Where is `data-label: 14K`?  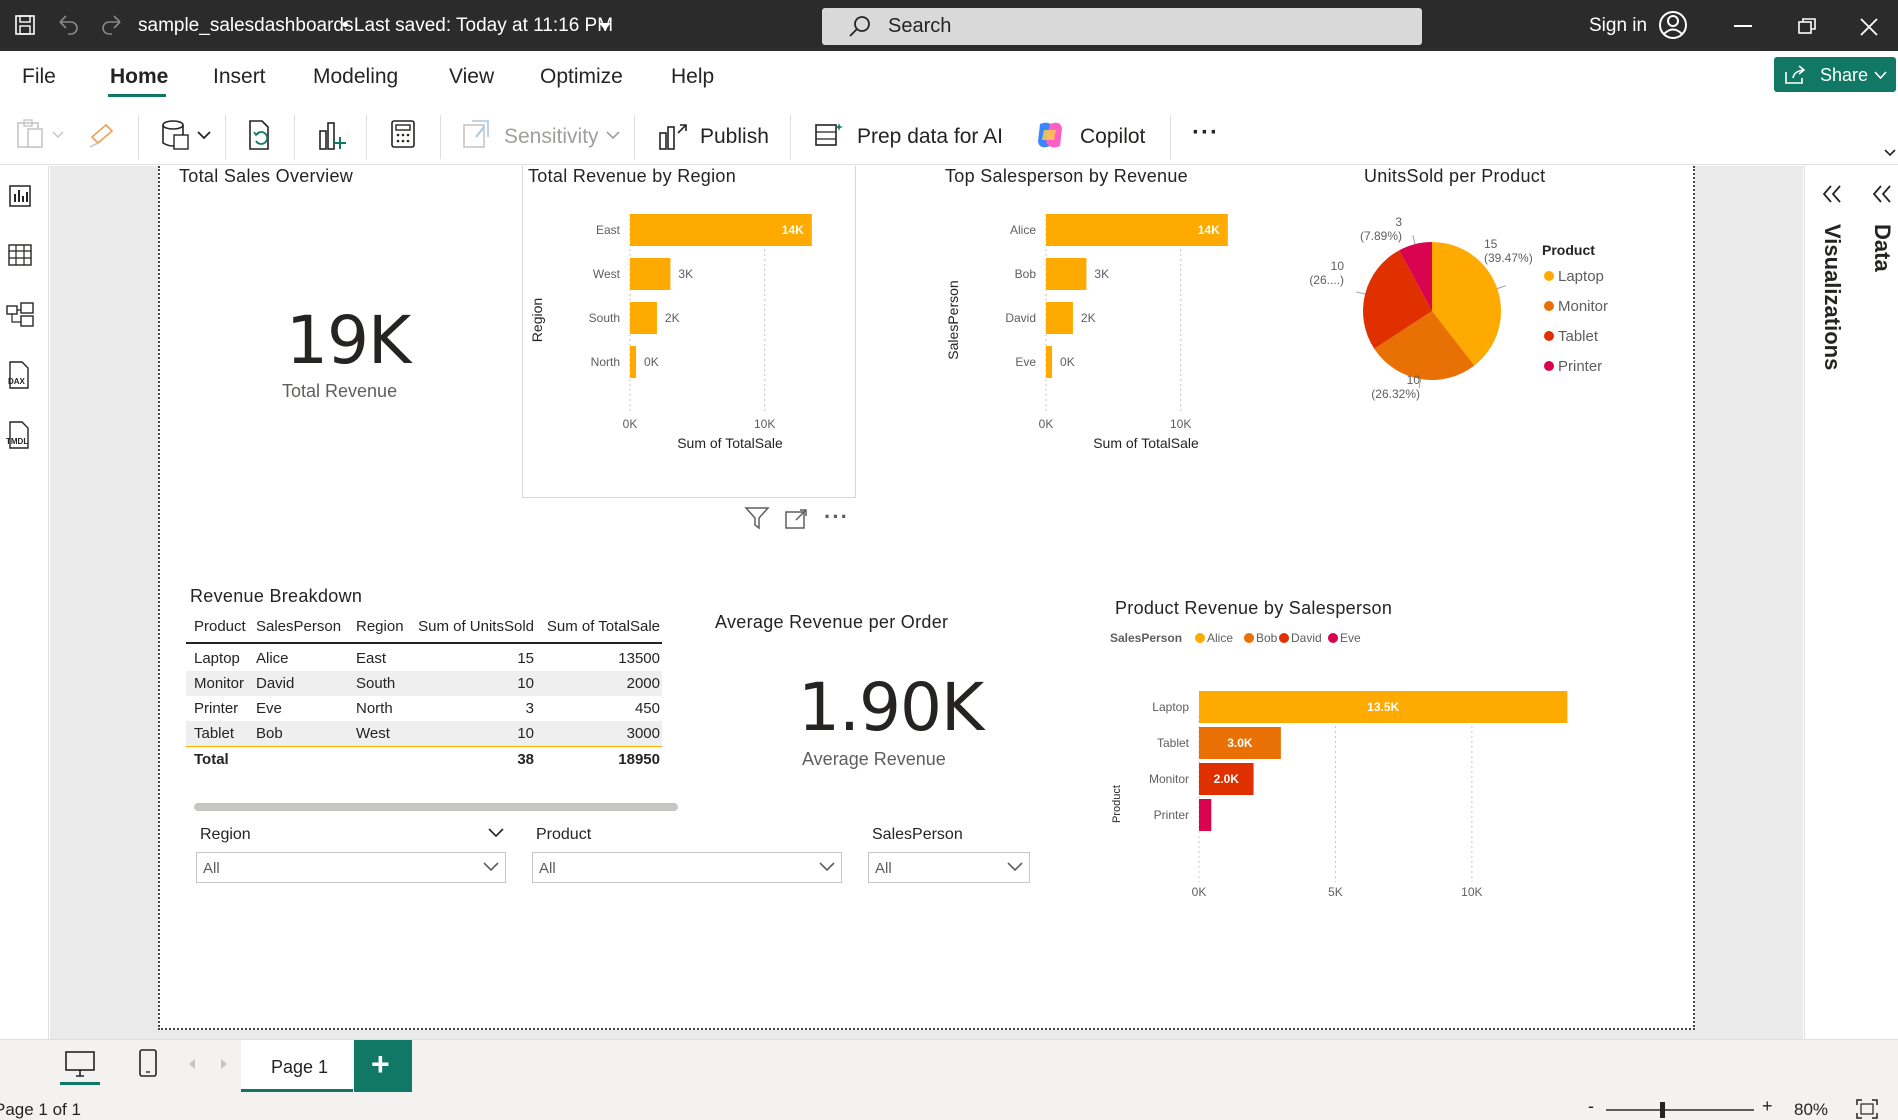
data-label: 14K is located at coordinates (793, 230).